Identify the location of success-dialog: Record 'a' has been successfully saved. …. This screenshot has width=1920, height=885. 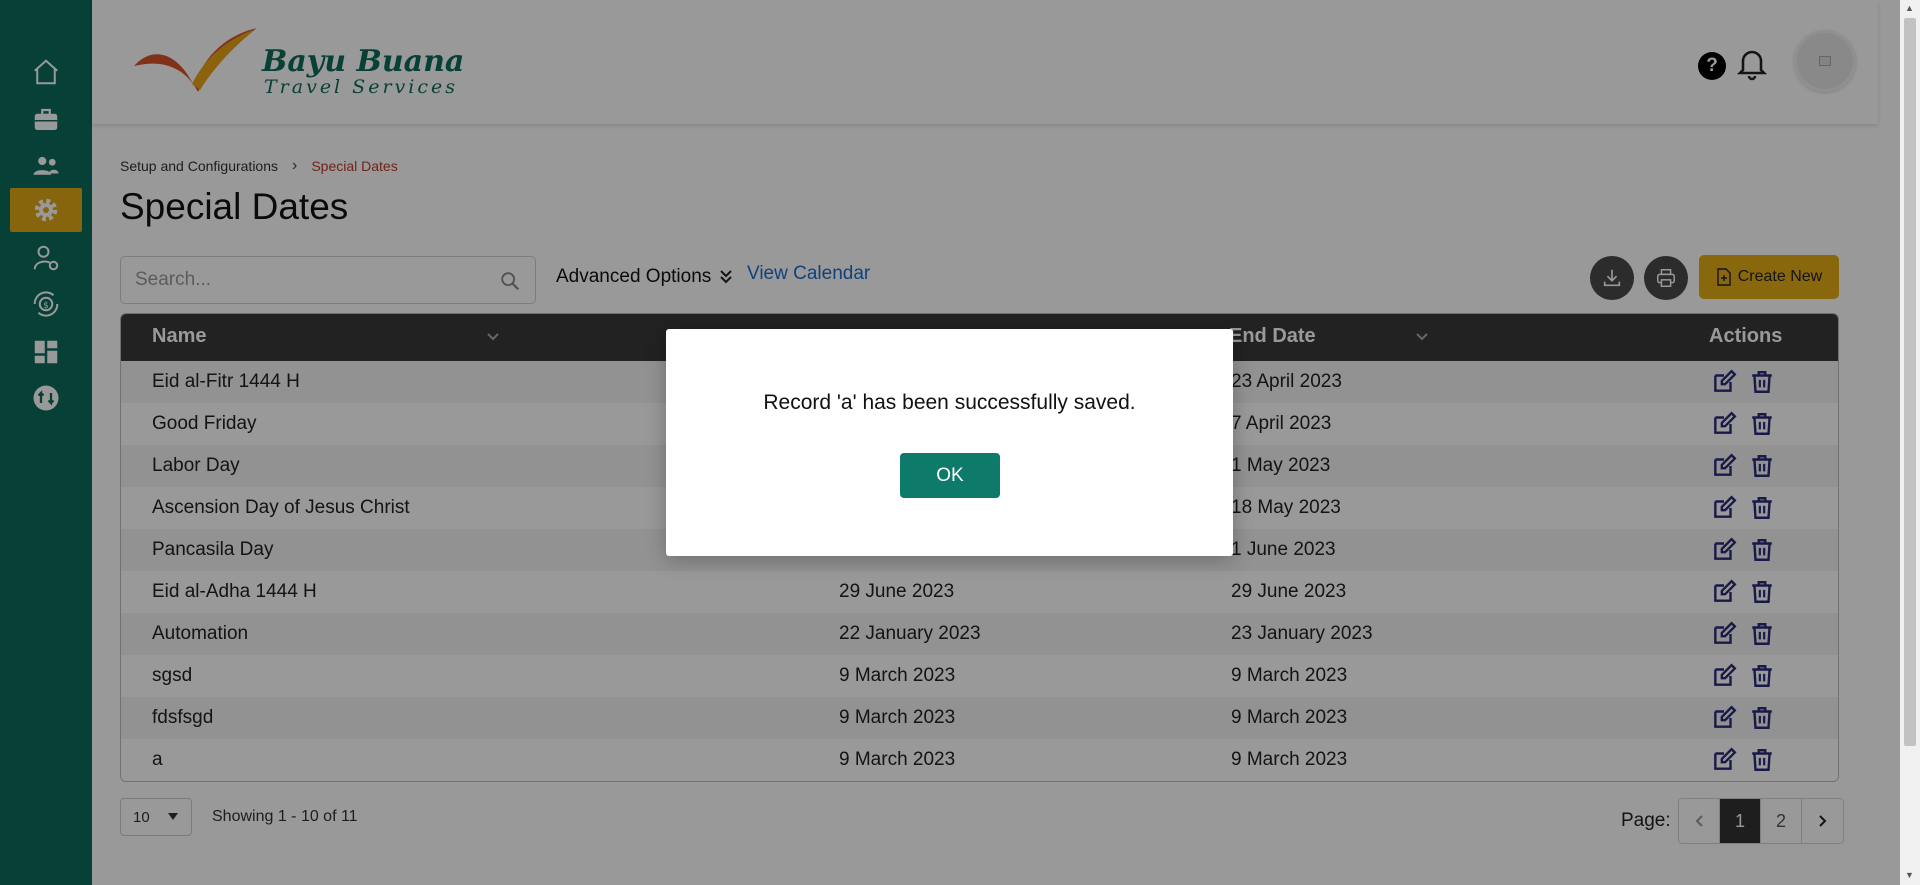
(949, 442).